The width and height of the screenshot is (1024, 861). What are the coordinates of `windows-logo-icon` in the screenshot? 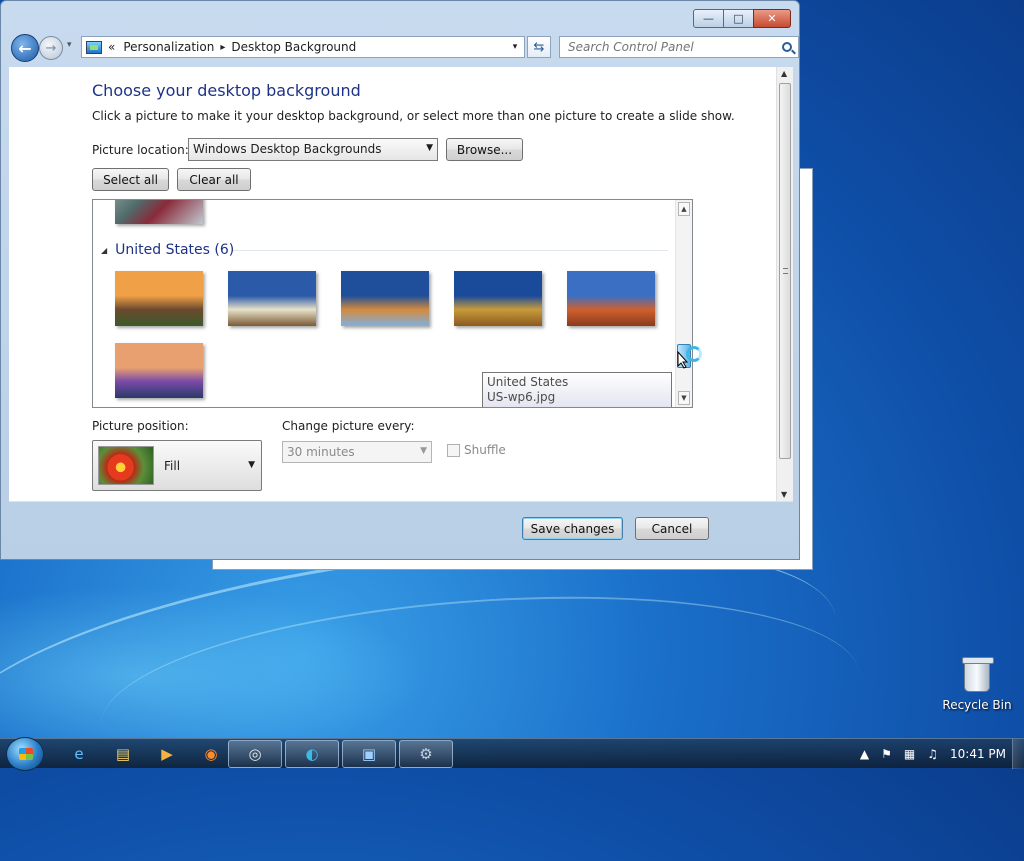 It's located at (26, 754).